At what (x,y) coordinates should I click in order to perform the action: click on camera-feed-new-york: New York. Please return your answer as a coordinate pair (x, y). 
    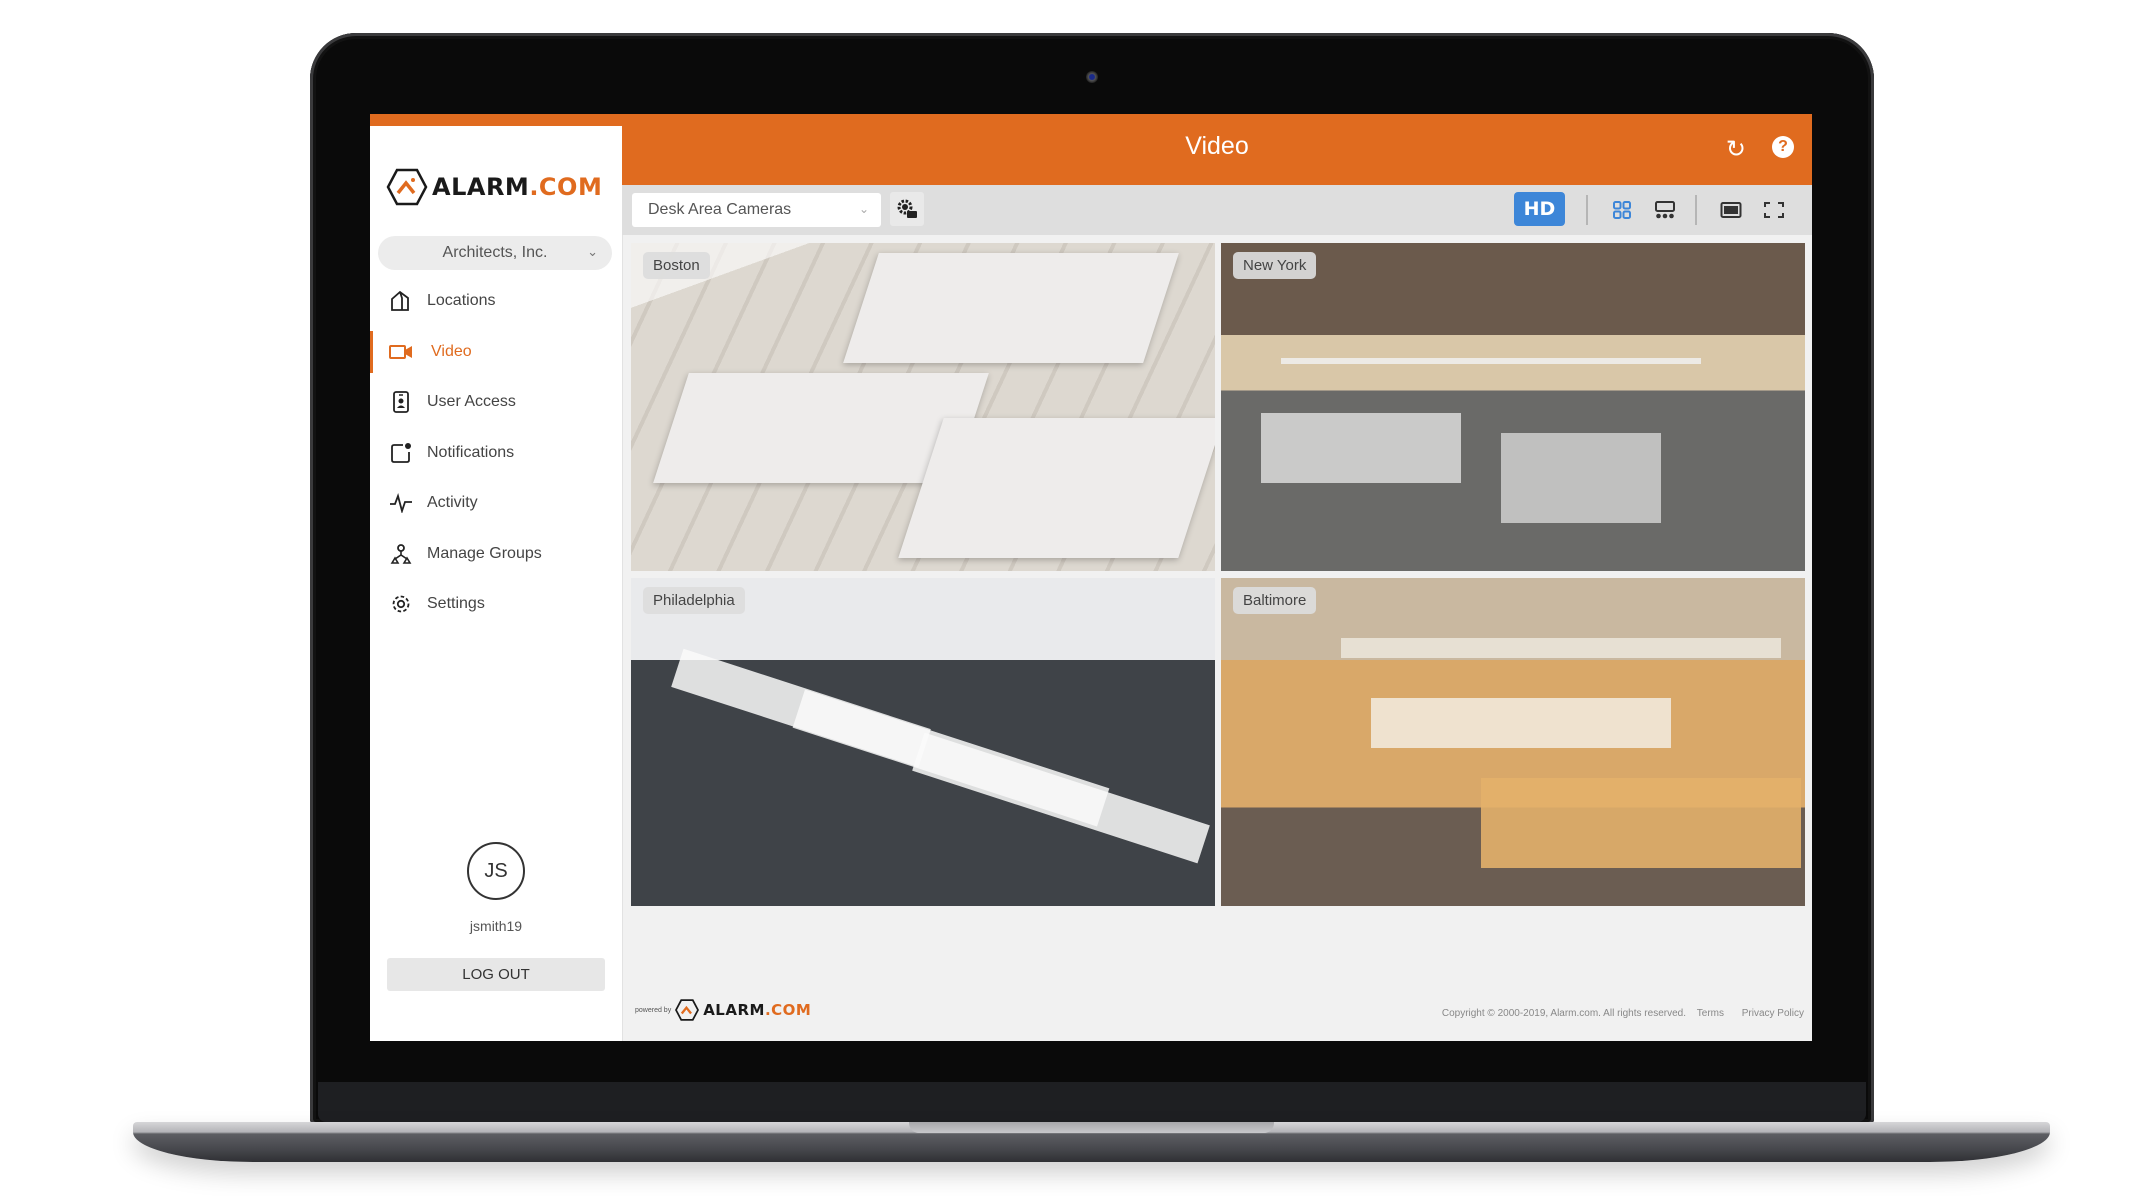
    Looking at the image, I should click on (1513, 407).